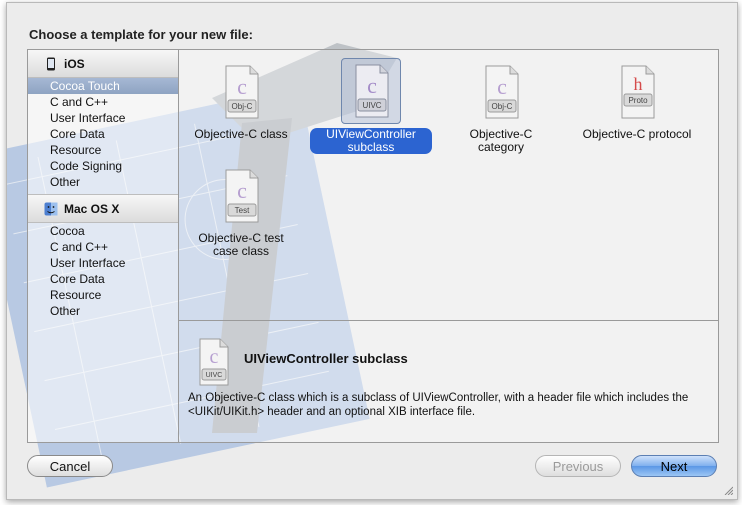 The image size is (742, 505). I want to click on sidebar-group-title: iOS, so click(74, 63).